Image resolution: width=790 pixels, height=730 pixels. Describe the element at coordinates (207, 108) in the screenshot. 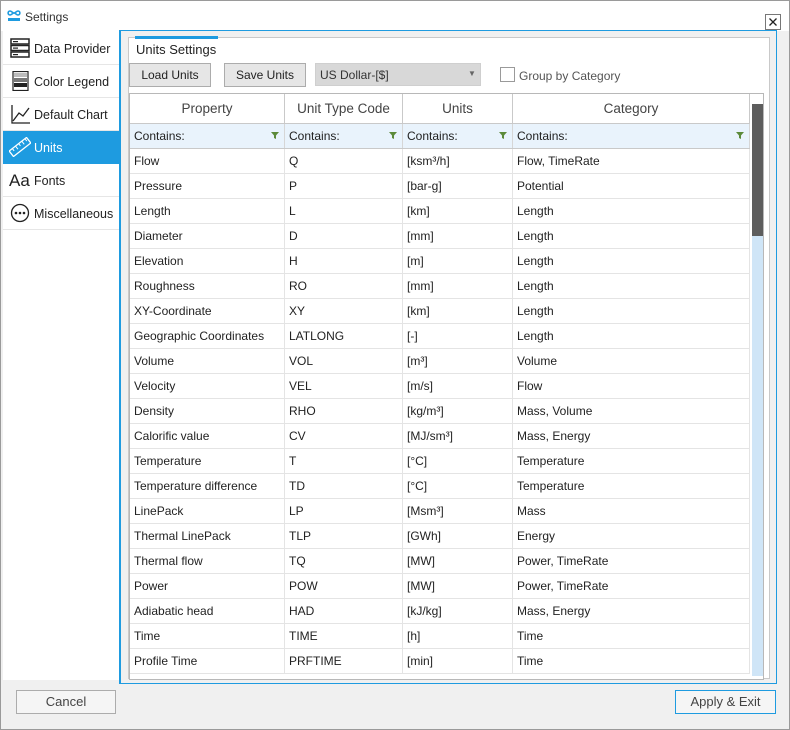

I see `column-header-property: Property` at that location.